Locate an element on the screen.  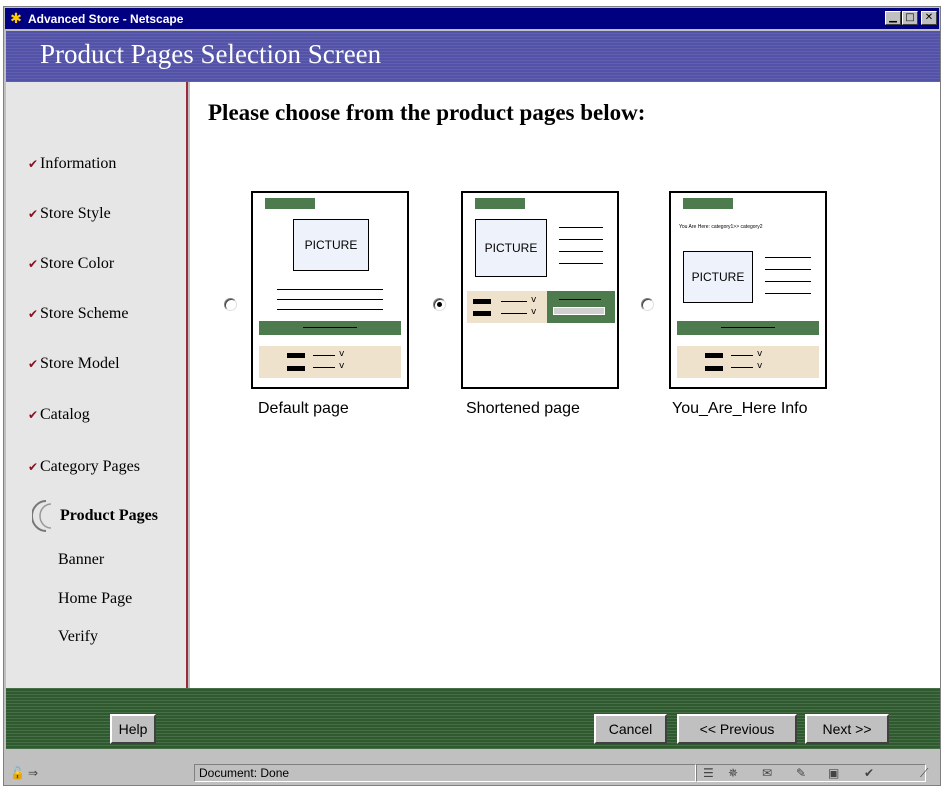
sidebar-item-label: Banner is located at coordinates (81, 559).